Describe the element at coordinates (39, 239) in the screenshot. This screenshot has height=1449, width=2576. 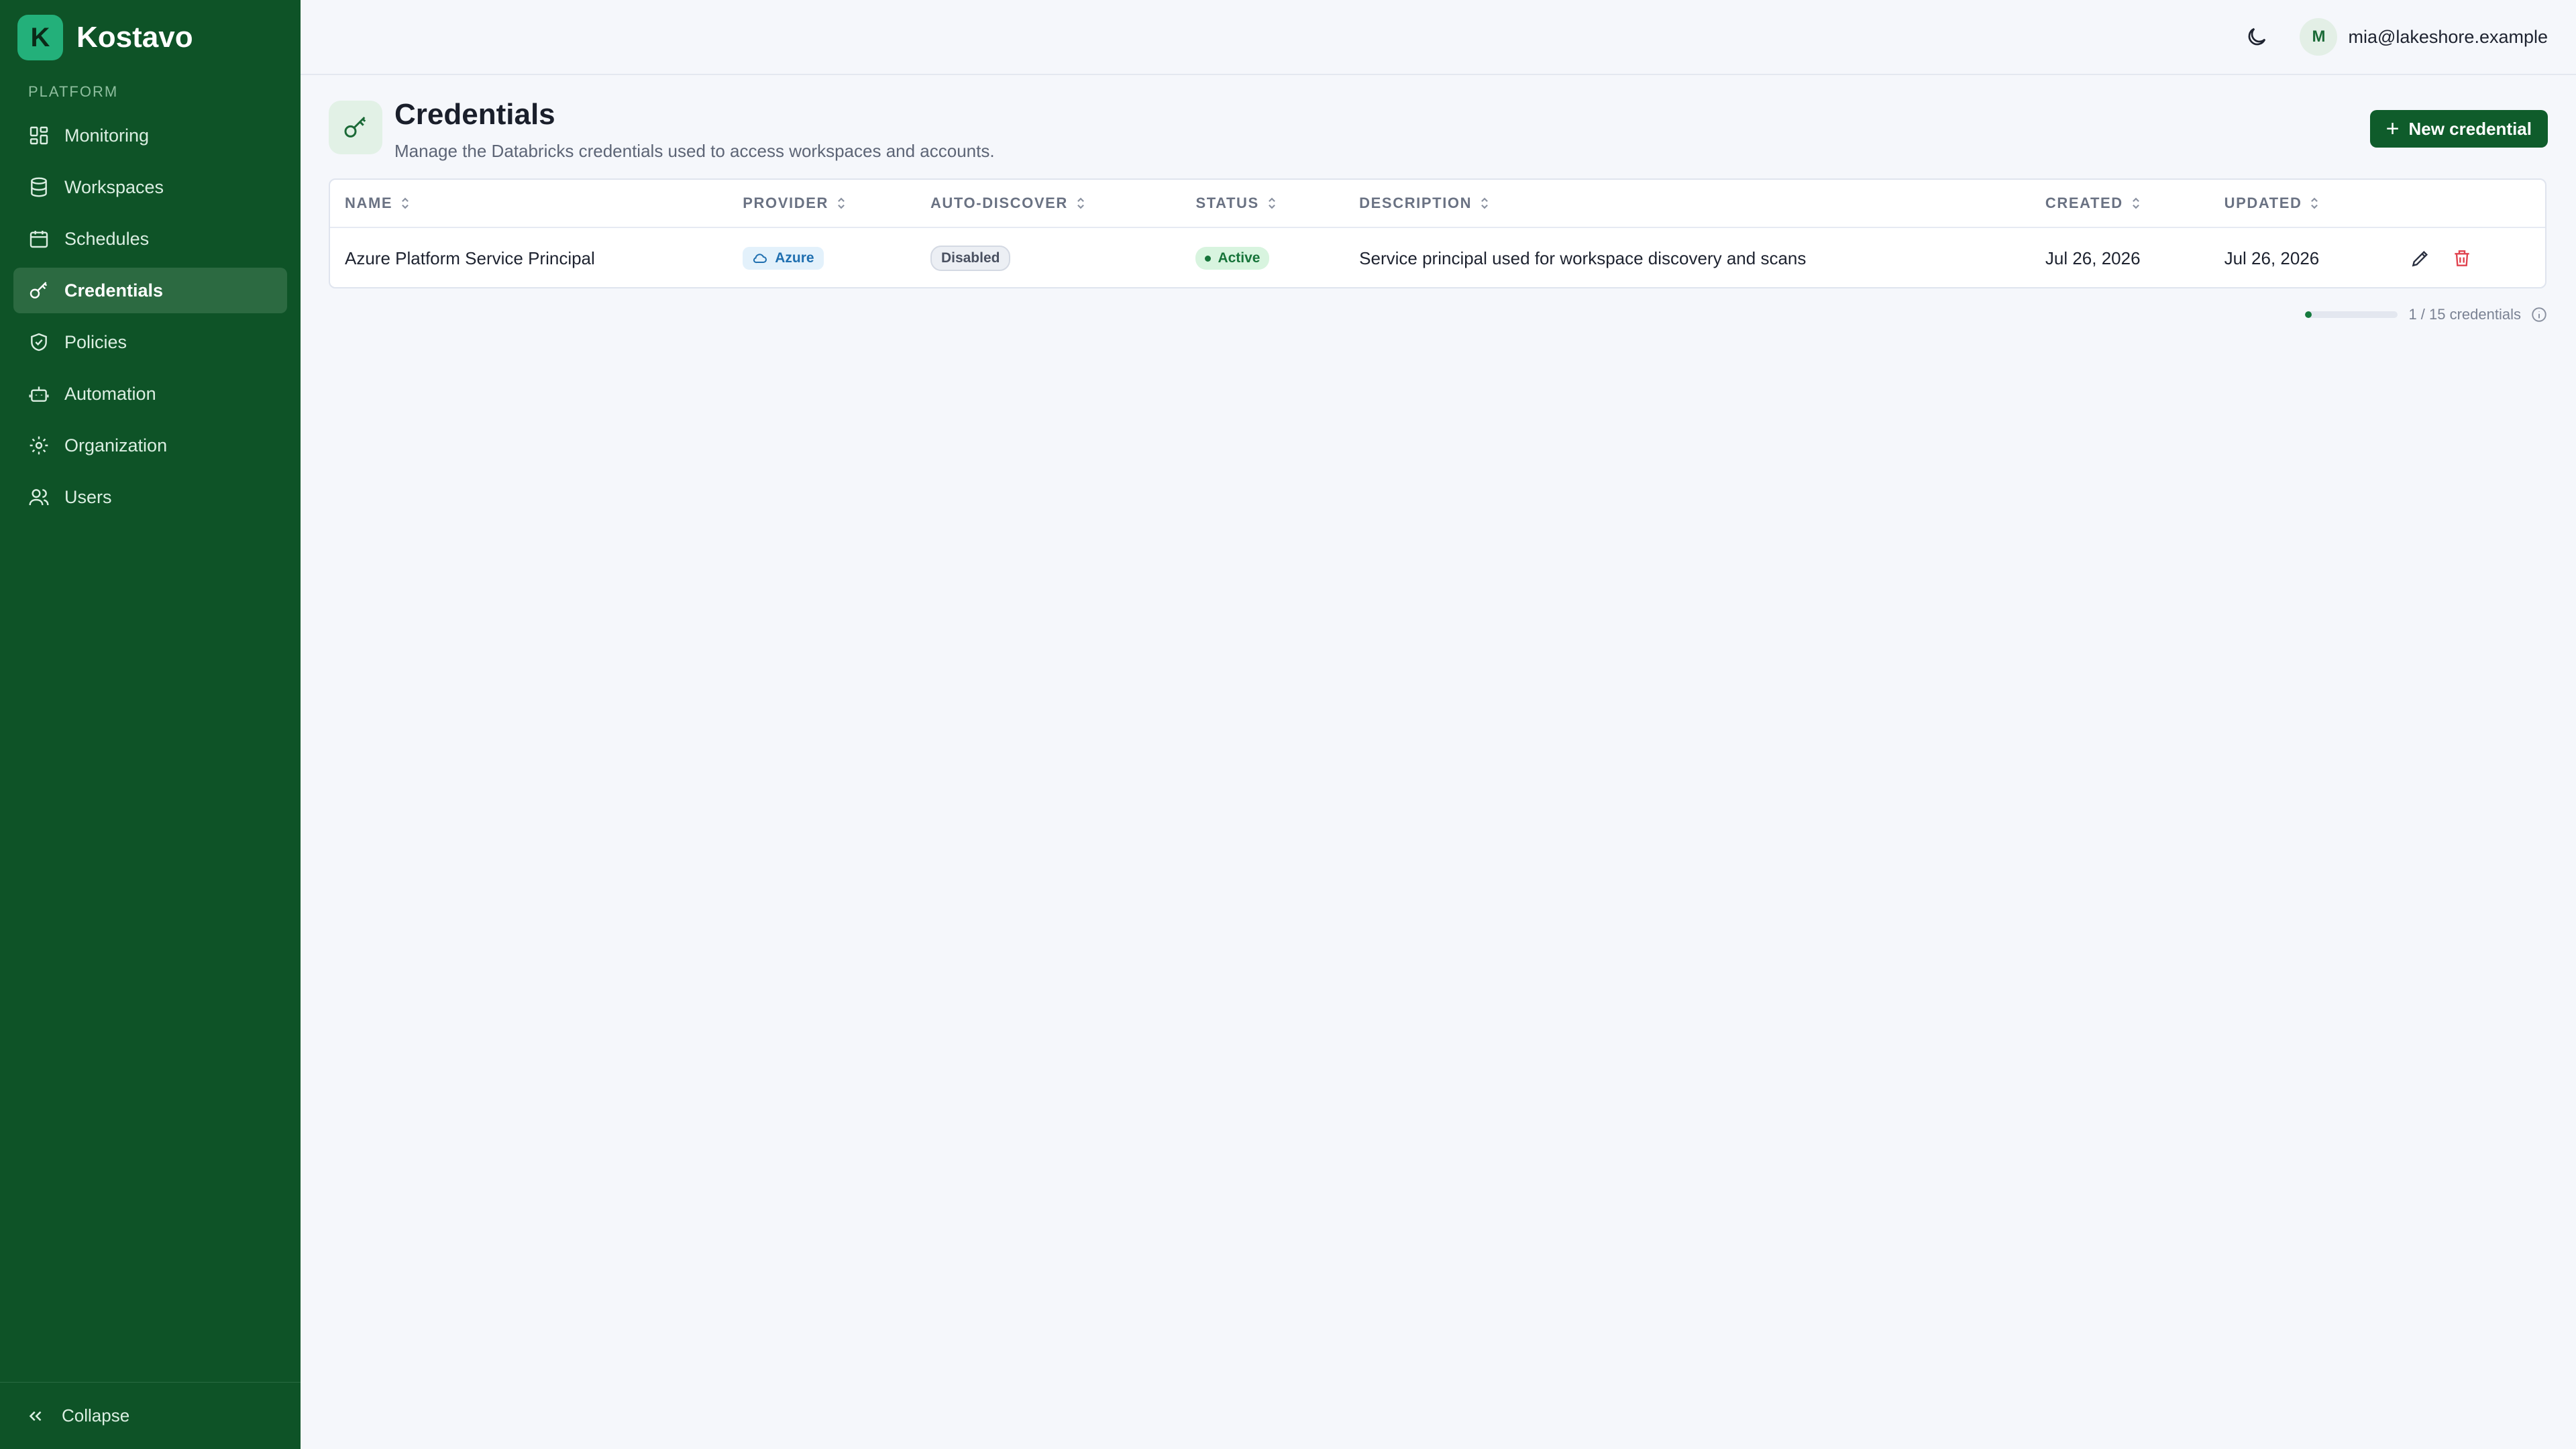
I see `calendar-icon` at that location.